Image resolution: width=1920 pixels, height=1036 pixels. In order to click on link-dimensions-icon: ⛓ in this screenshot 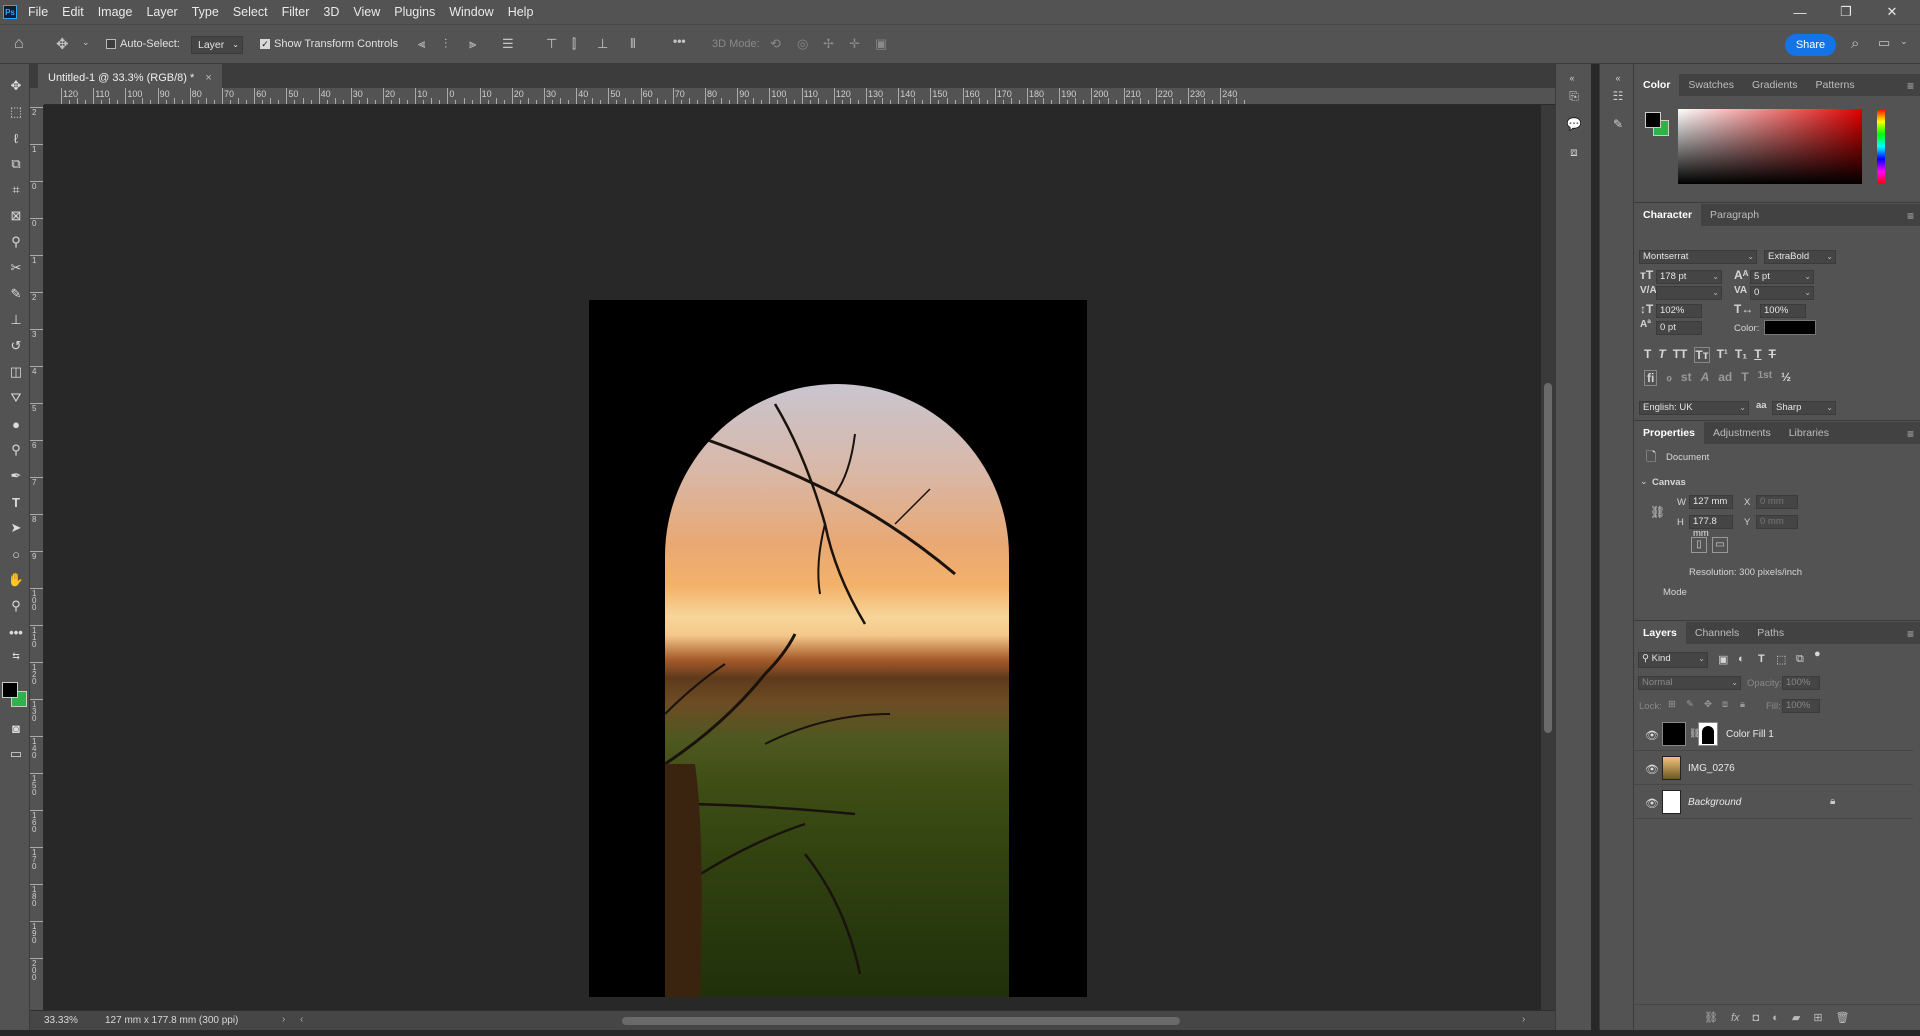, I will do `click(1657, 512)`.